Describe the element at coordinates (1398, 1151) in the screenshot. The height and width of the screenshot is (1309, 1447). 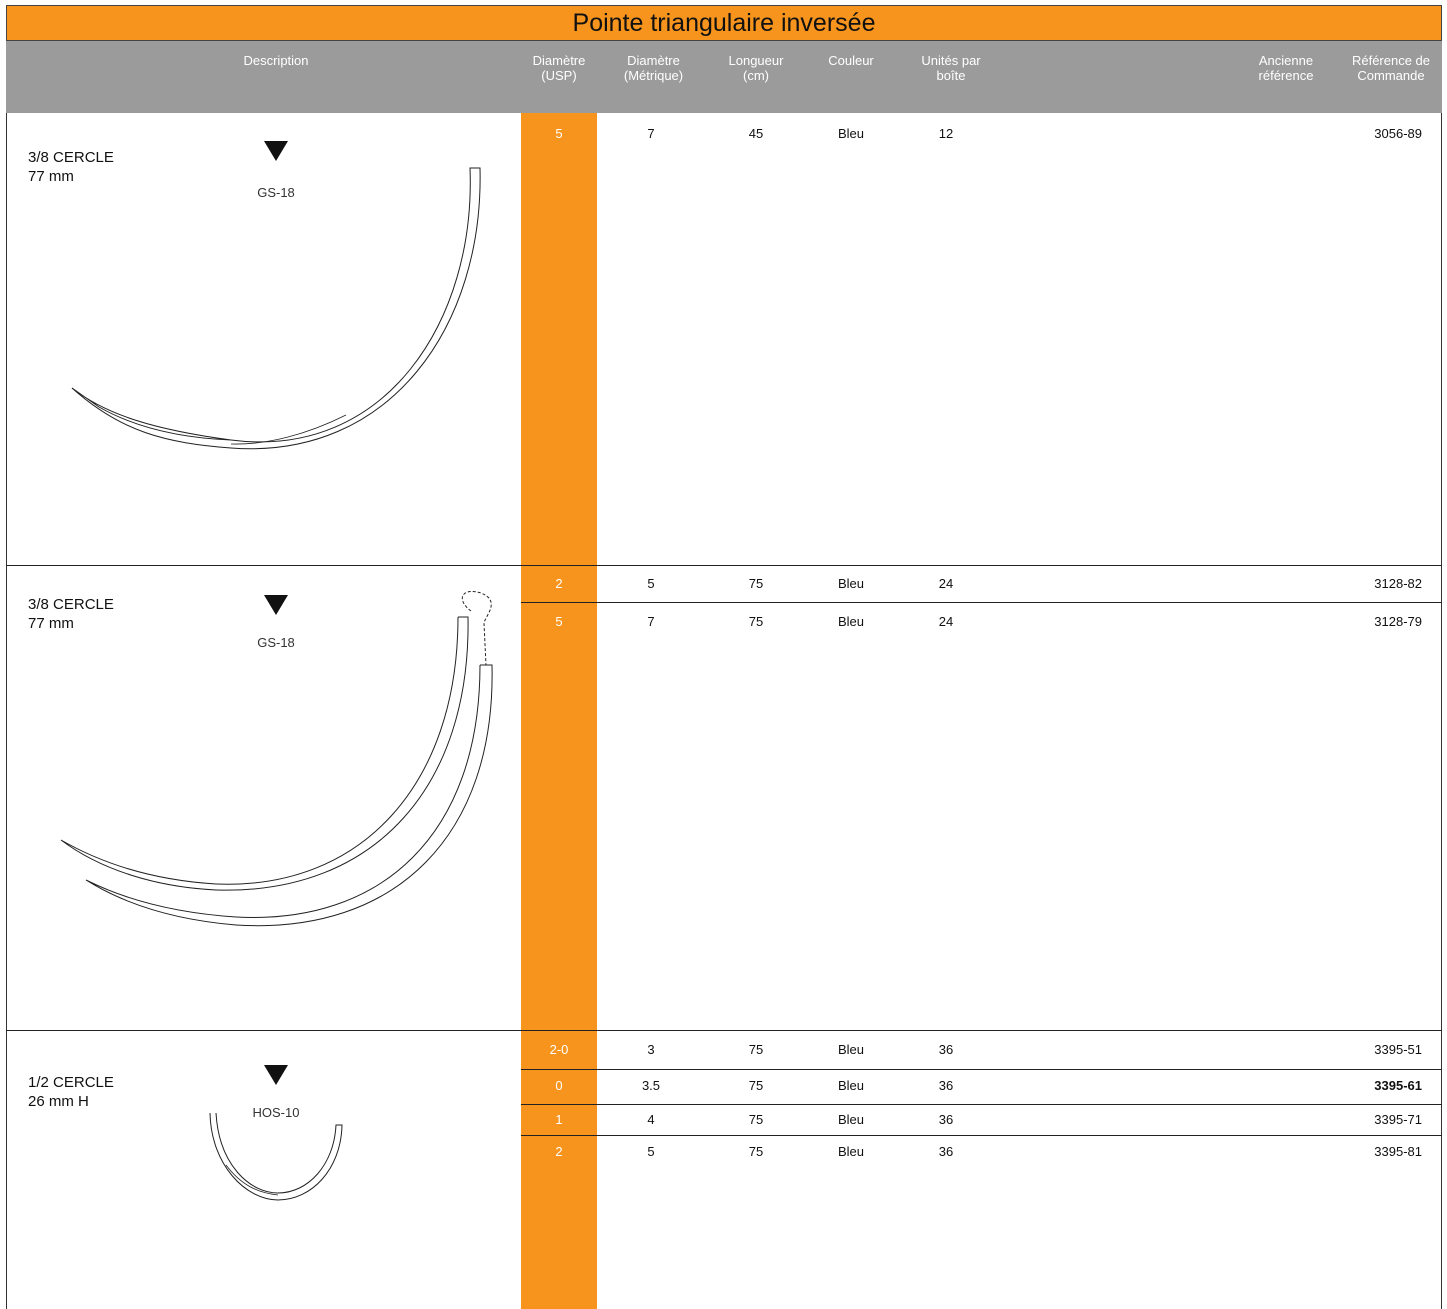
I see `cell-order-ref: 3395-81` at that location.